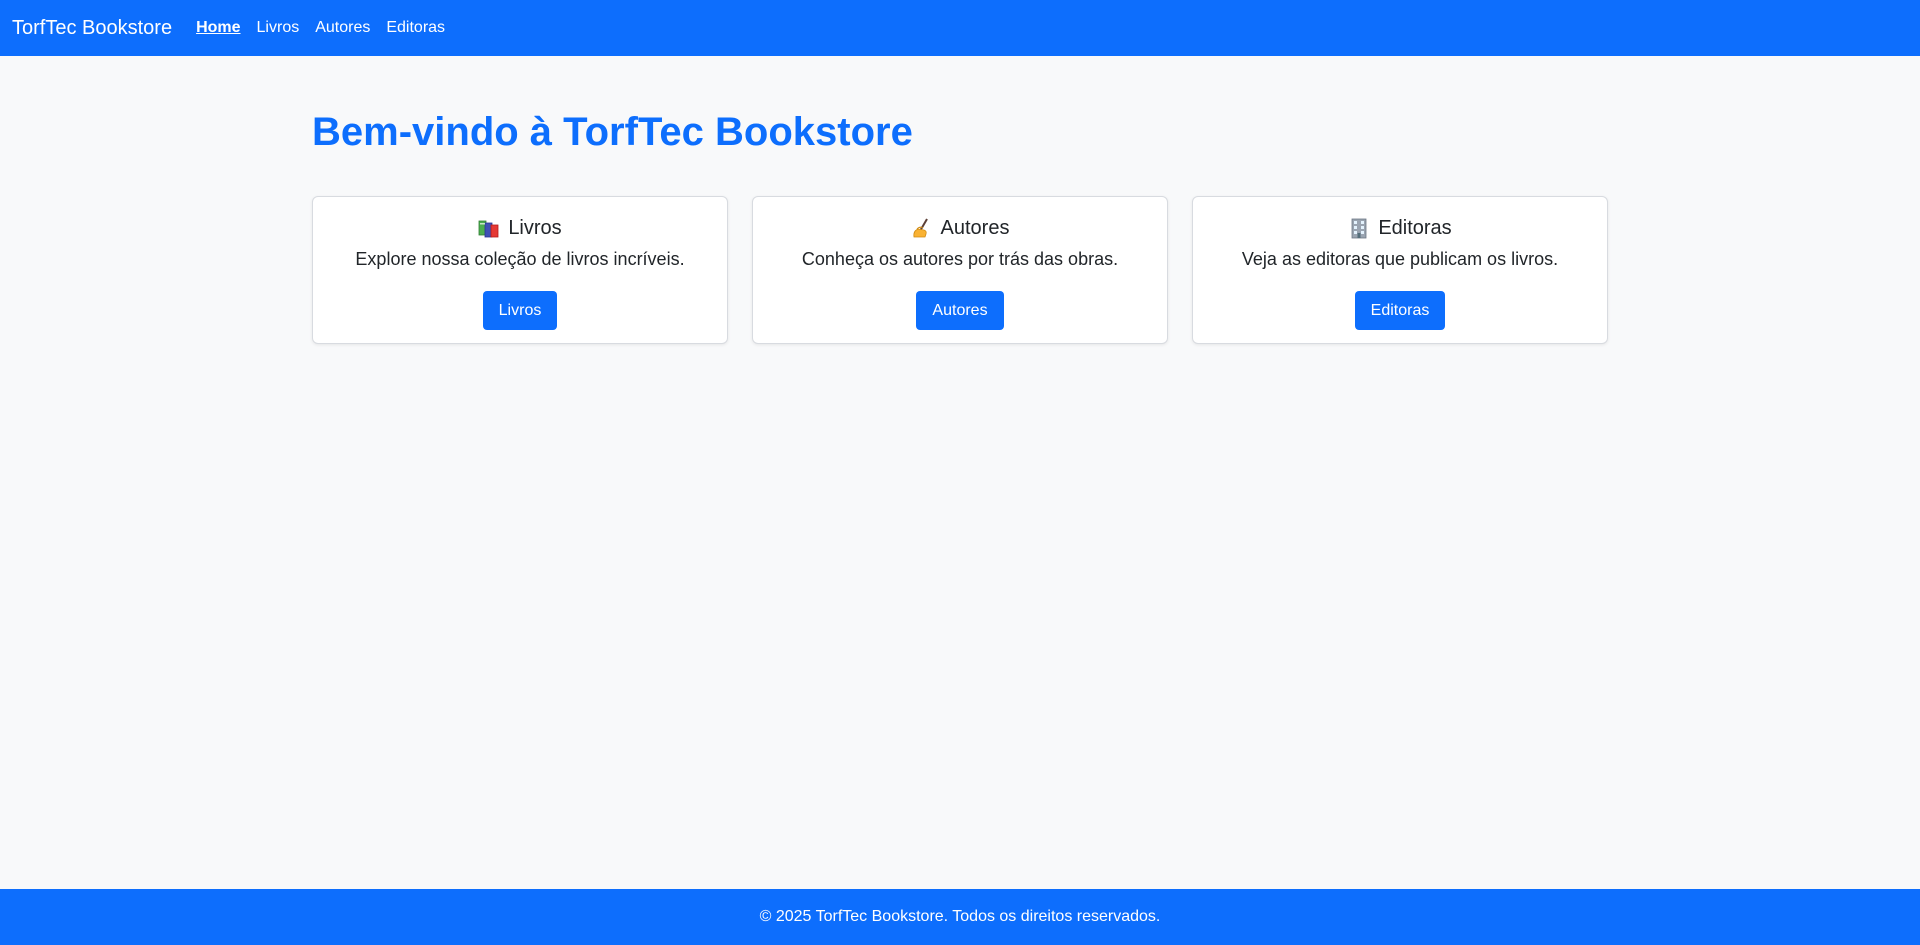 Image resolution: width=1920 pixels, height=945 pixels. I want to click on nav-links: Home Livros Autores Editoras, so click(328, 28).